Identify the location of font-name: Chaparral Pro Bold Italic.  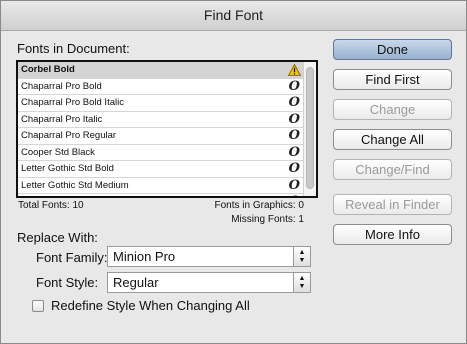
(72, 102).